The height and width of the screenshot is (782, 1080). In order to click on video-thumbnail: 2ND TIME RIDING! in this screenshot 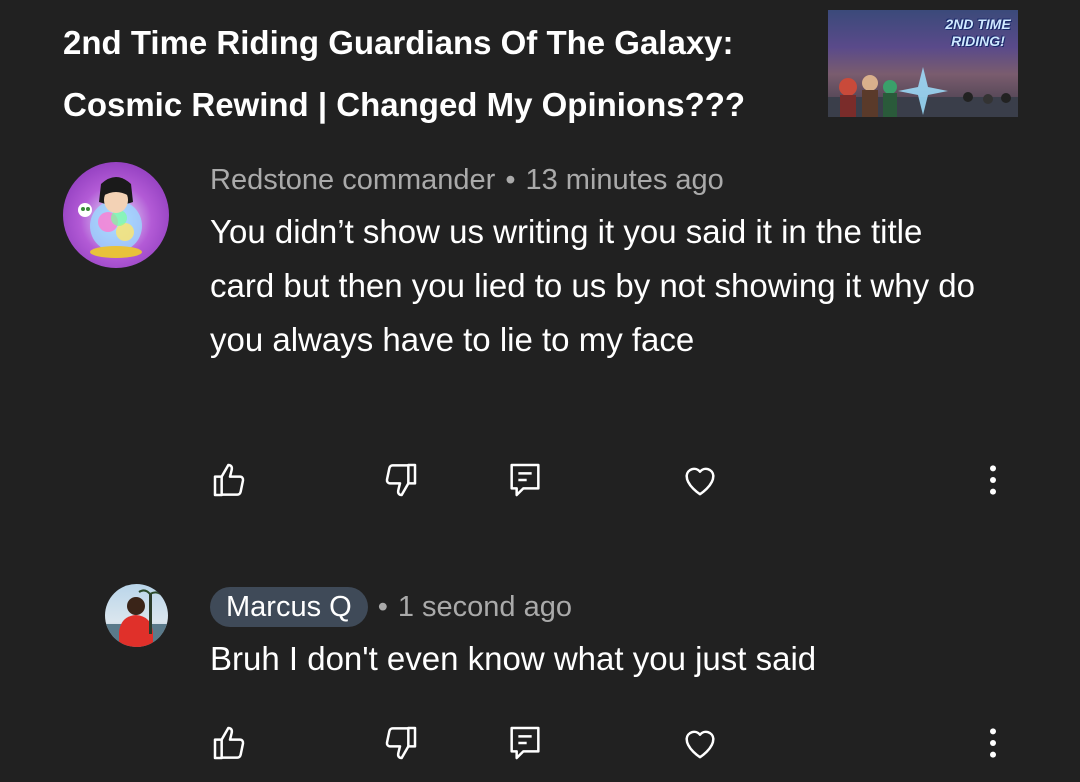, I will do `click(923, 63)`.